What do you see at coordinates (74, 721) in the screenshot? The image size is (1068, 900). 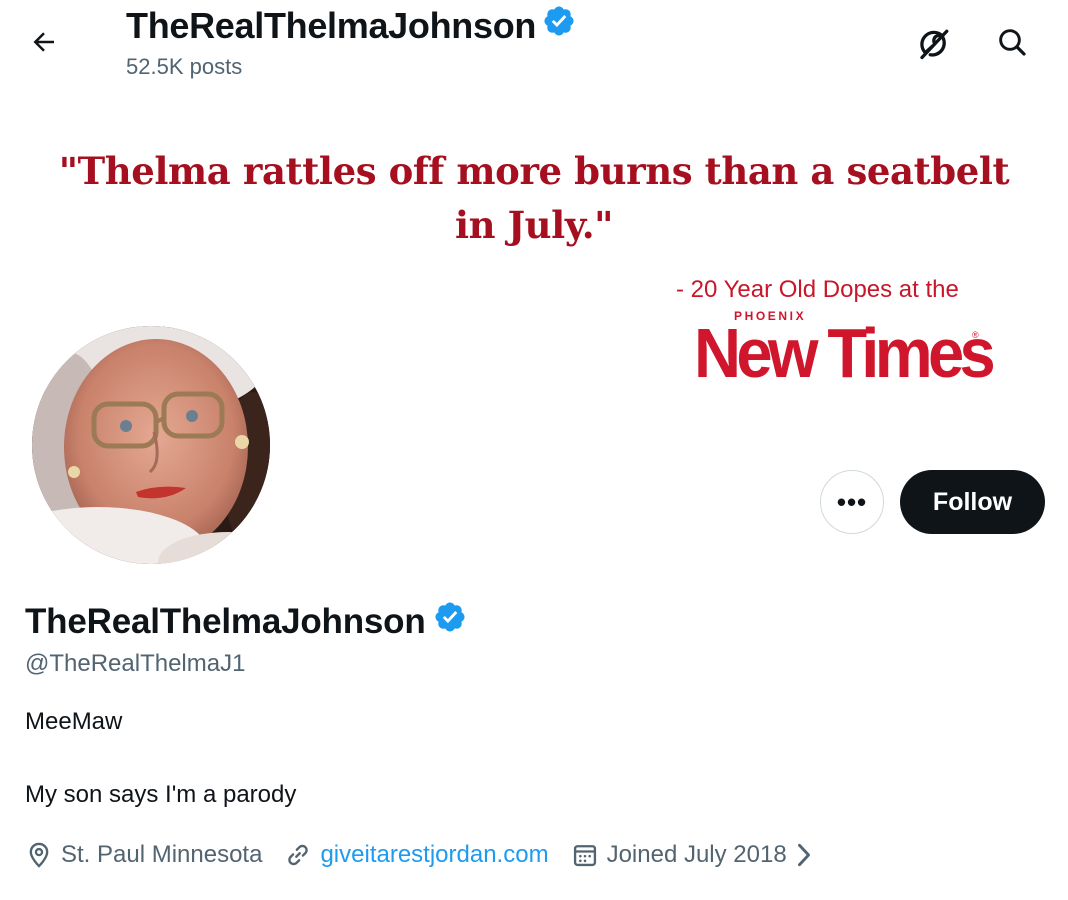 I see `bio-line: MeeMaw` at bounding box center [74, 721].